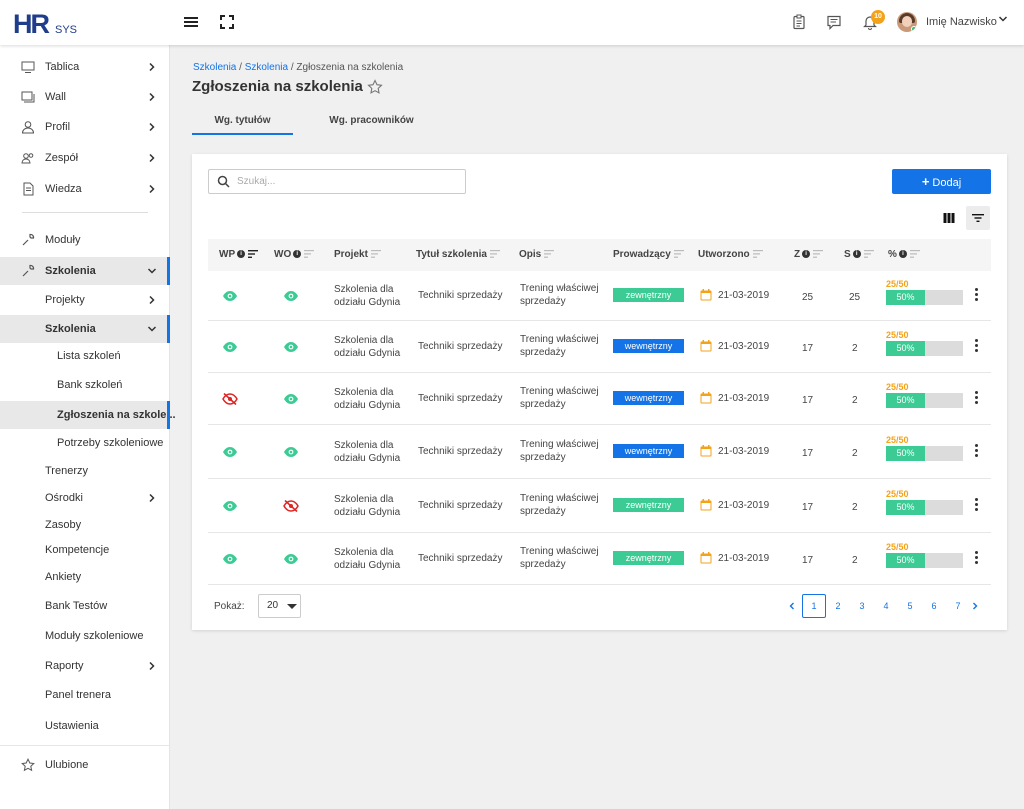 This screenshot has width=1024, height=809. What do you see at coordinates (85, 498) in the screenshot?
I see `sidebar-item-osrodki: Ośrodki` at bounding box center [85, 498].